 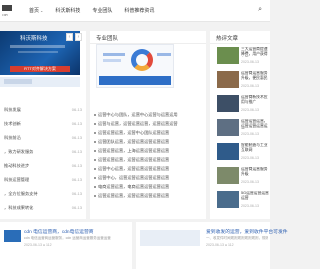 What do you see at coordinates (134, 150) in the screenshot?
I see `list-item-title: 运营运营运营，上海运营运营运营运营` at bounding box center [134, 150].